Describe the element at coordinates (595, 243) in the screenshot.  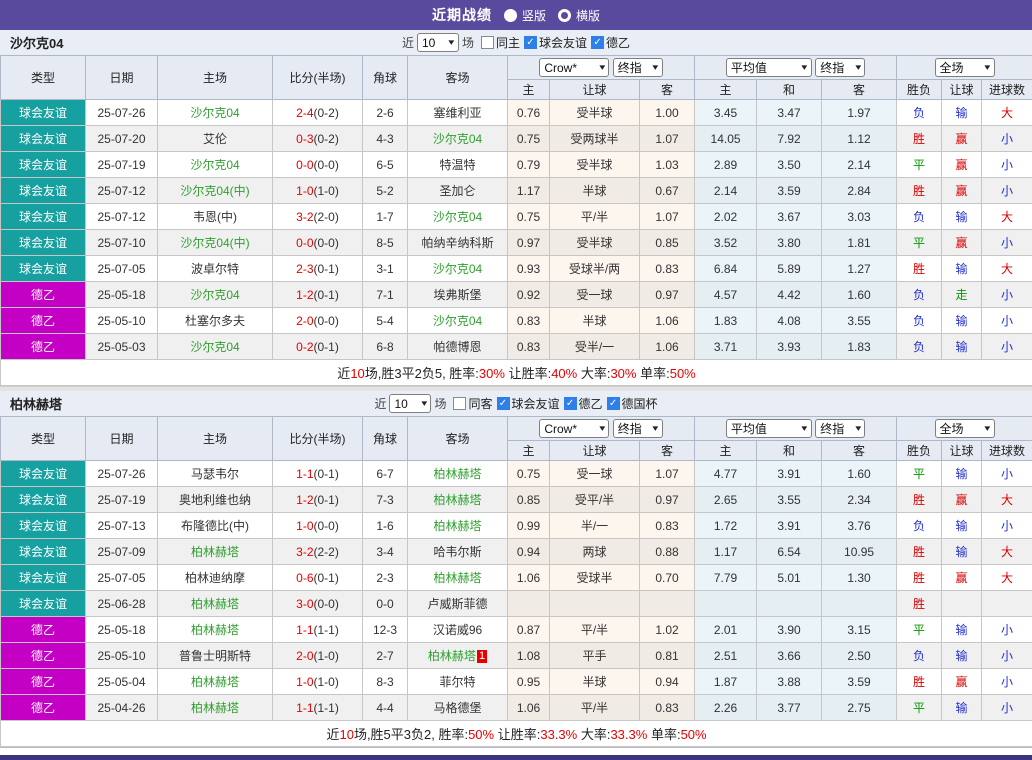
I see `handicap: 受半球` at that location.